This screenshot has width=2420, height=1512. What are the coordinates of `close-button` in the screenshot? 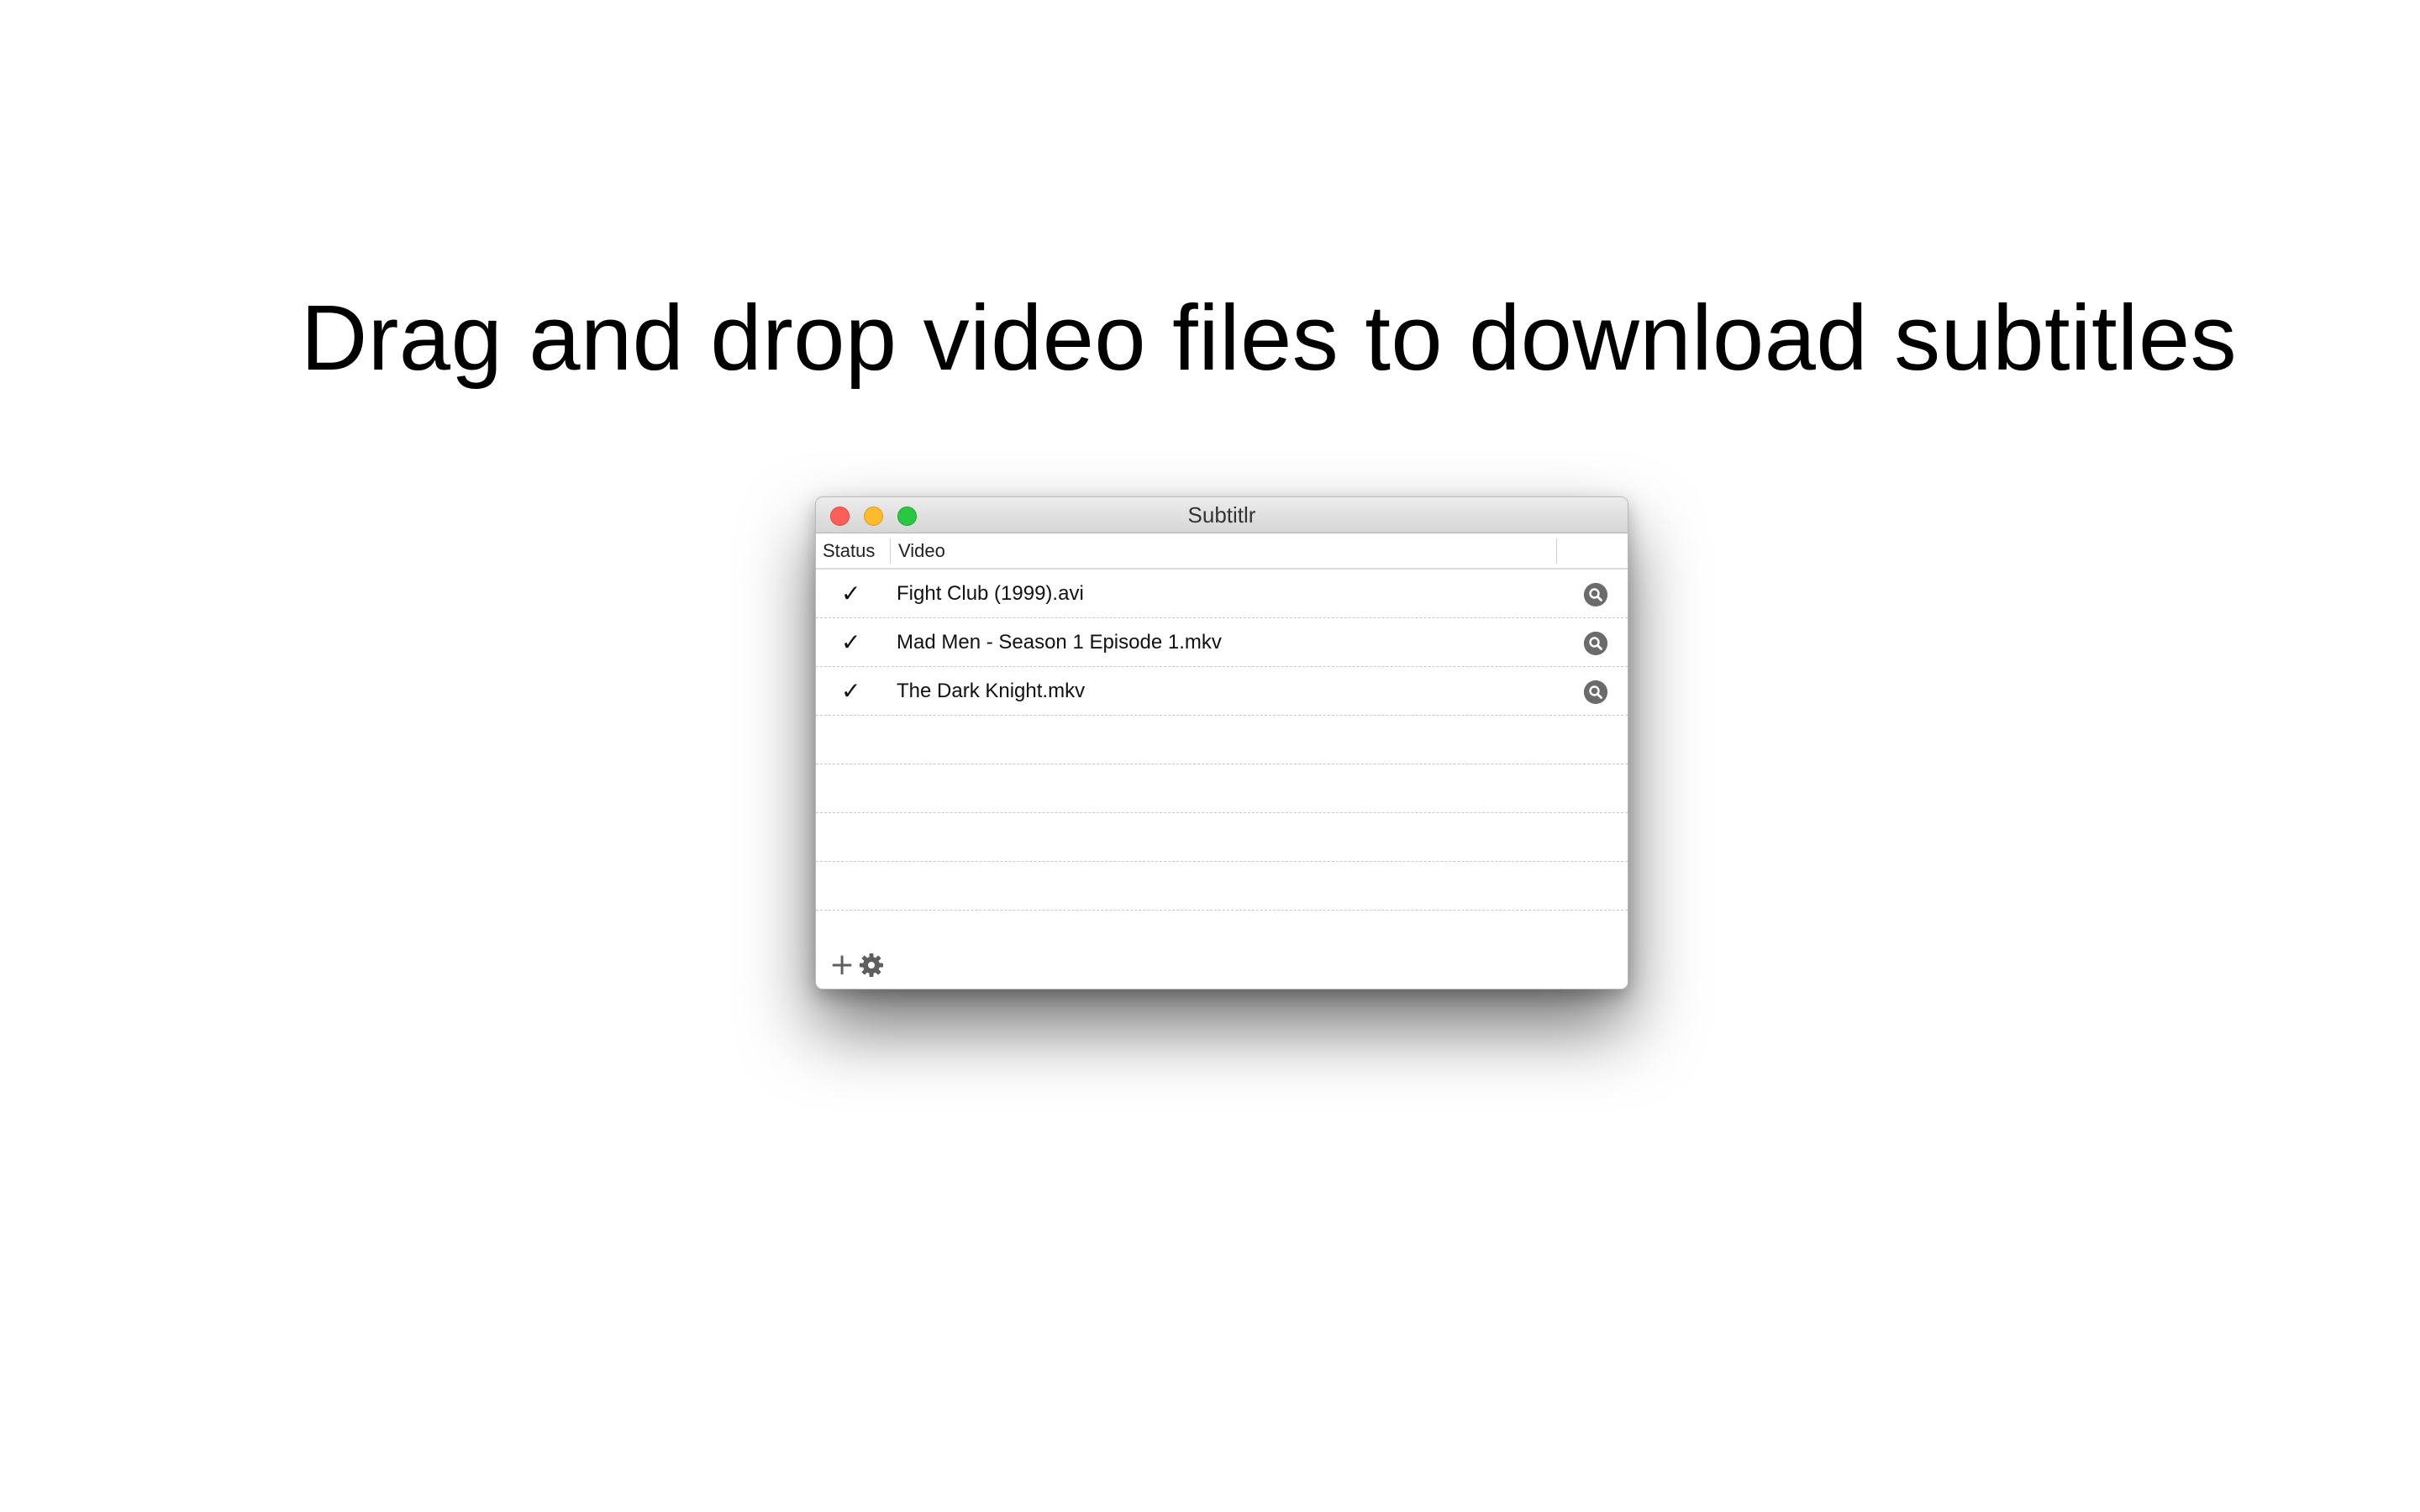 It's located at (840, 516).